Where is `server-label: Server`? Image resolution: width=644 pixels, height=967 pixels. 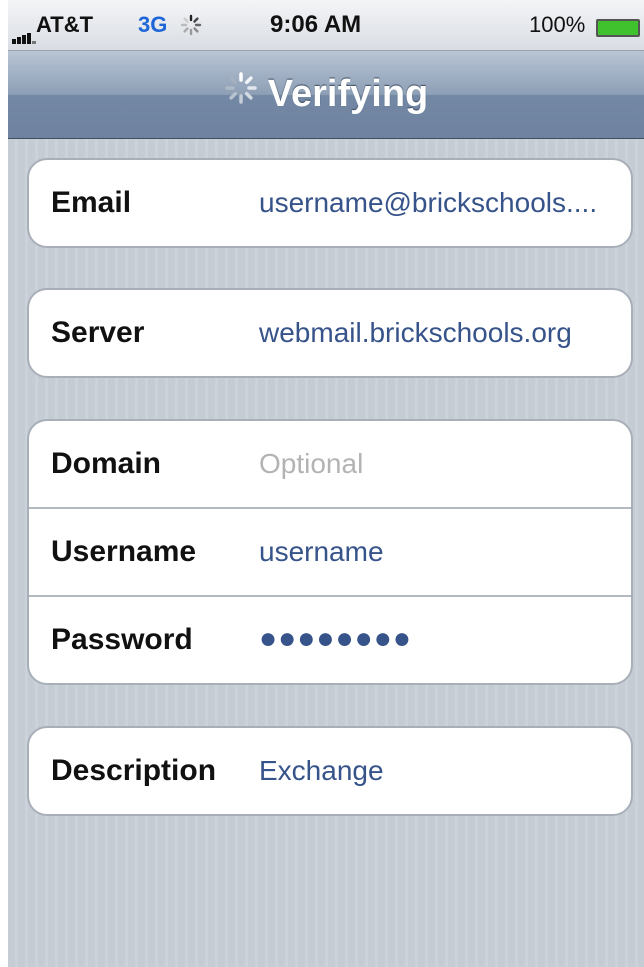
server-label: Server is located at coordinates (98, 332).